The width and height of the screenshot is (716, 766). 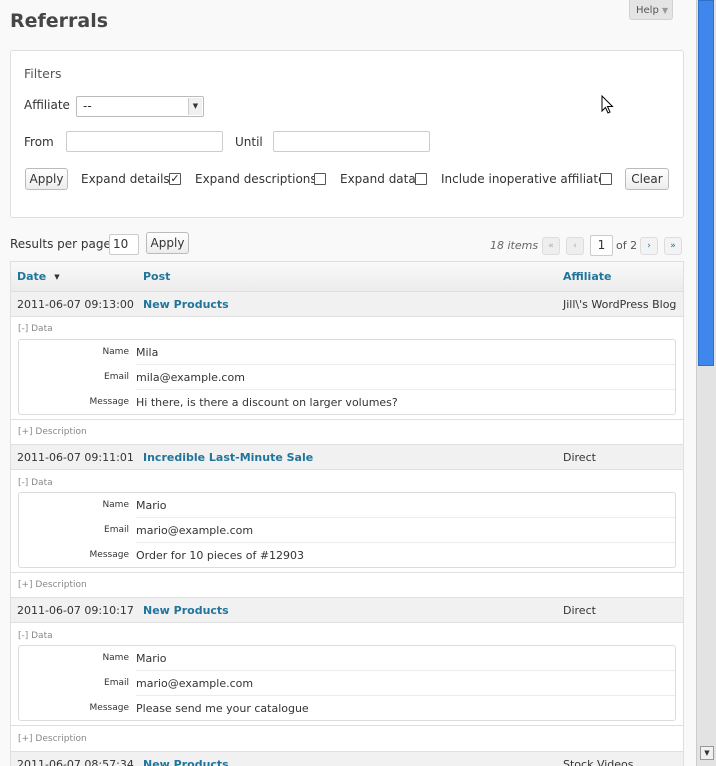 I want to click on items-count: 18 items, so click(x=514, y=245).